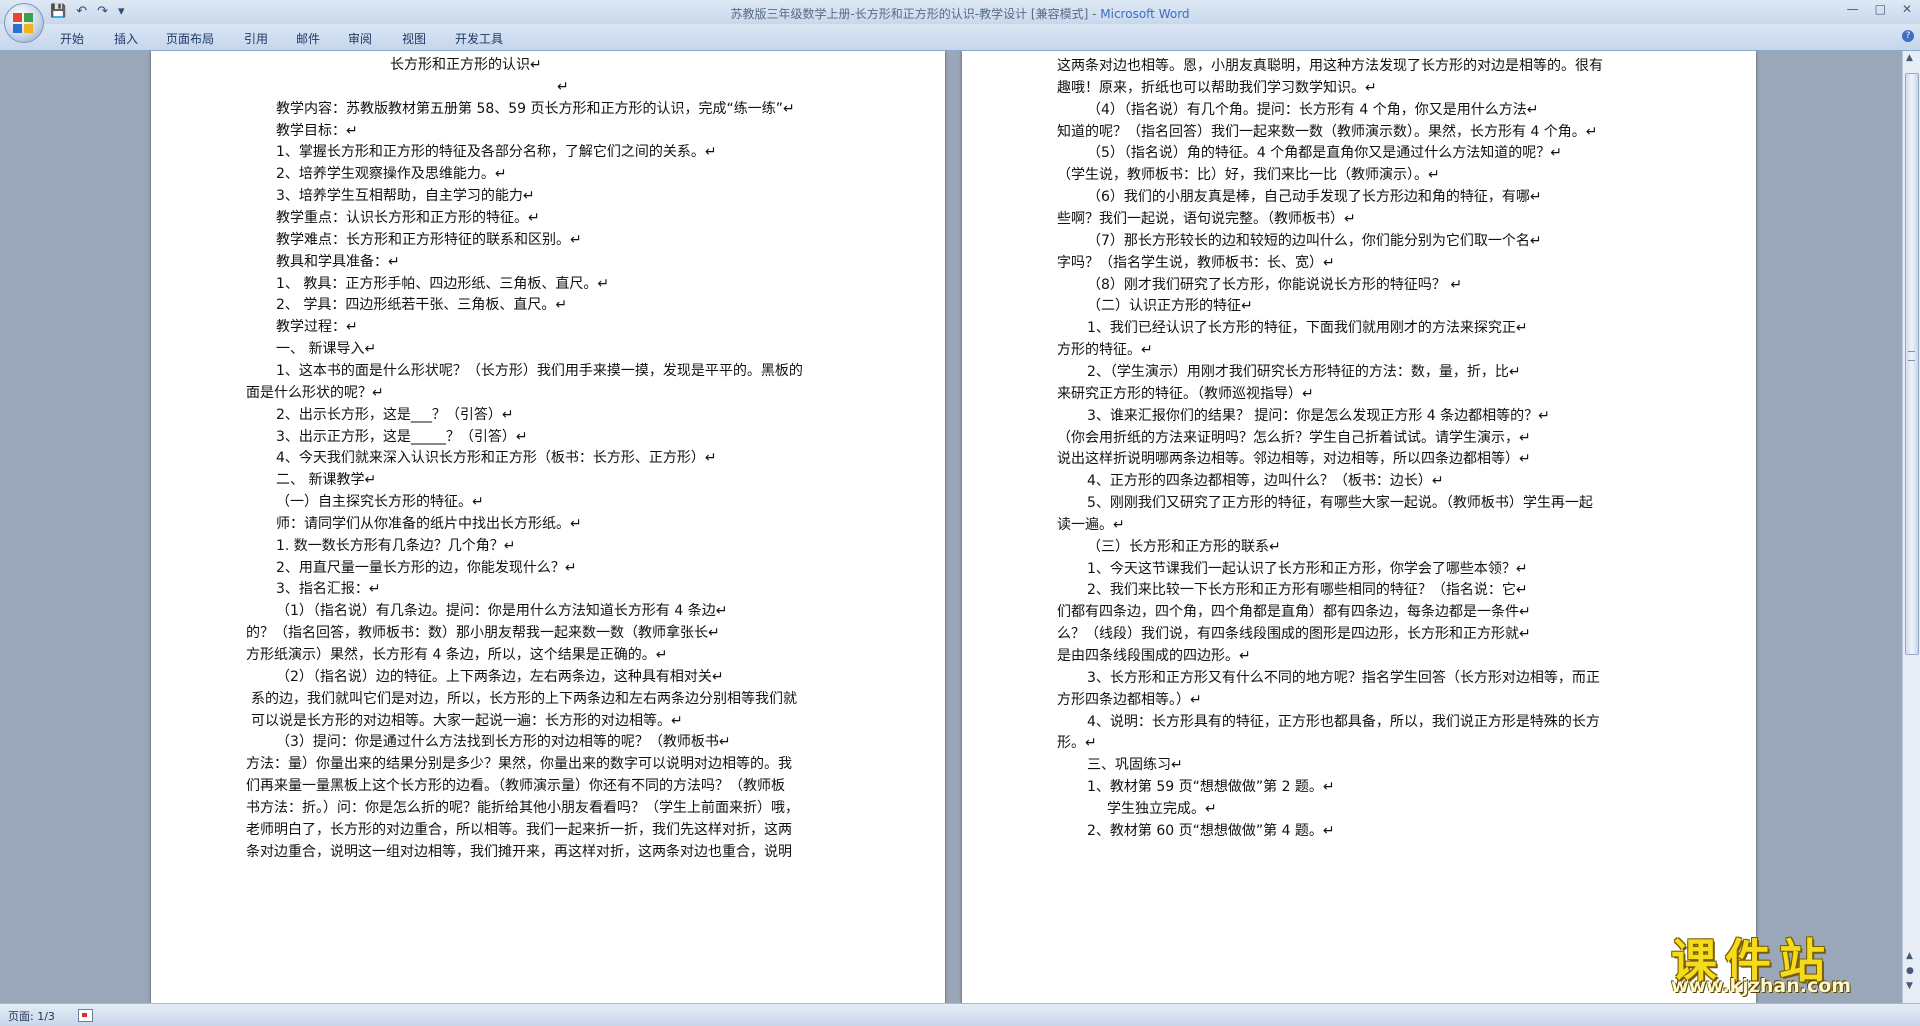 The image size is (1920, 1026). What do you see at coordinates (85, 1015) in the screenshot?
I see `proofing-icon` at bounding box center [85, 1015].